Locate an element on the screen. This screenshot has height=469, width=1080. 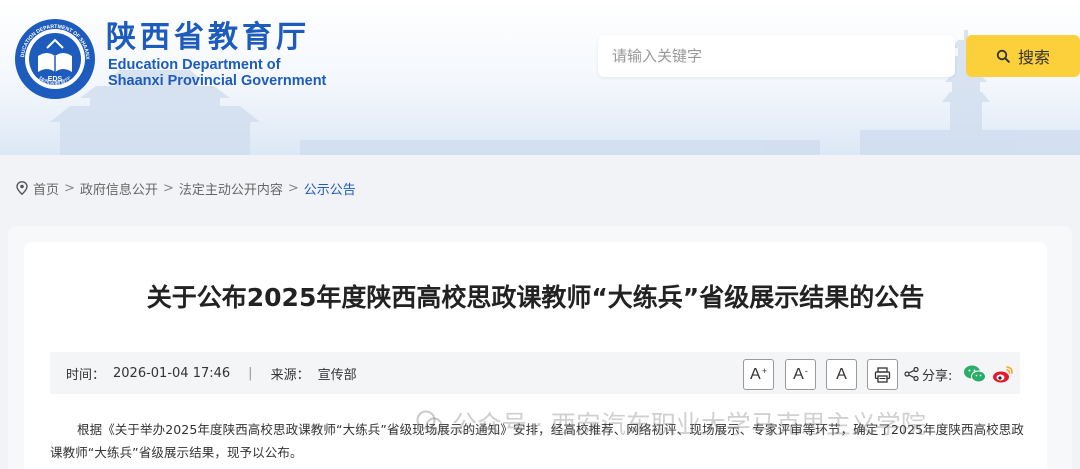
svg-text: EDS is located at coordinates (55, 79).